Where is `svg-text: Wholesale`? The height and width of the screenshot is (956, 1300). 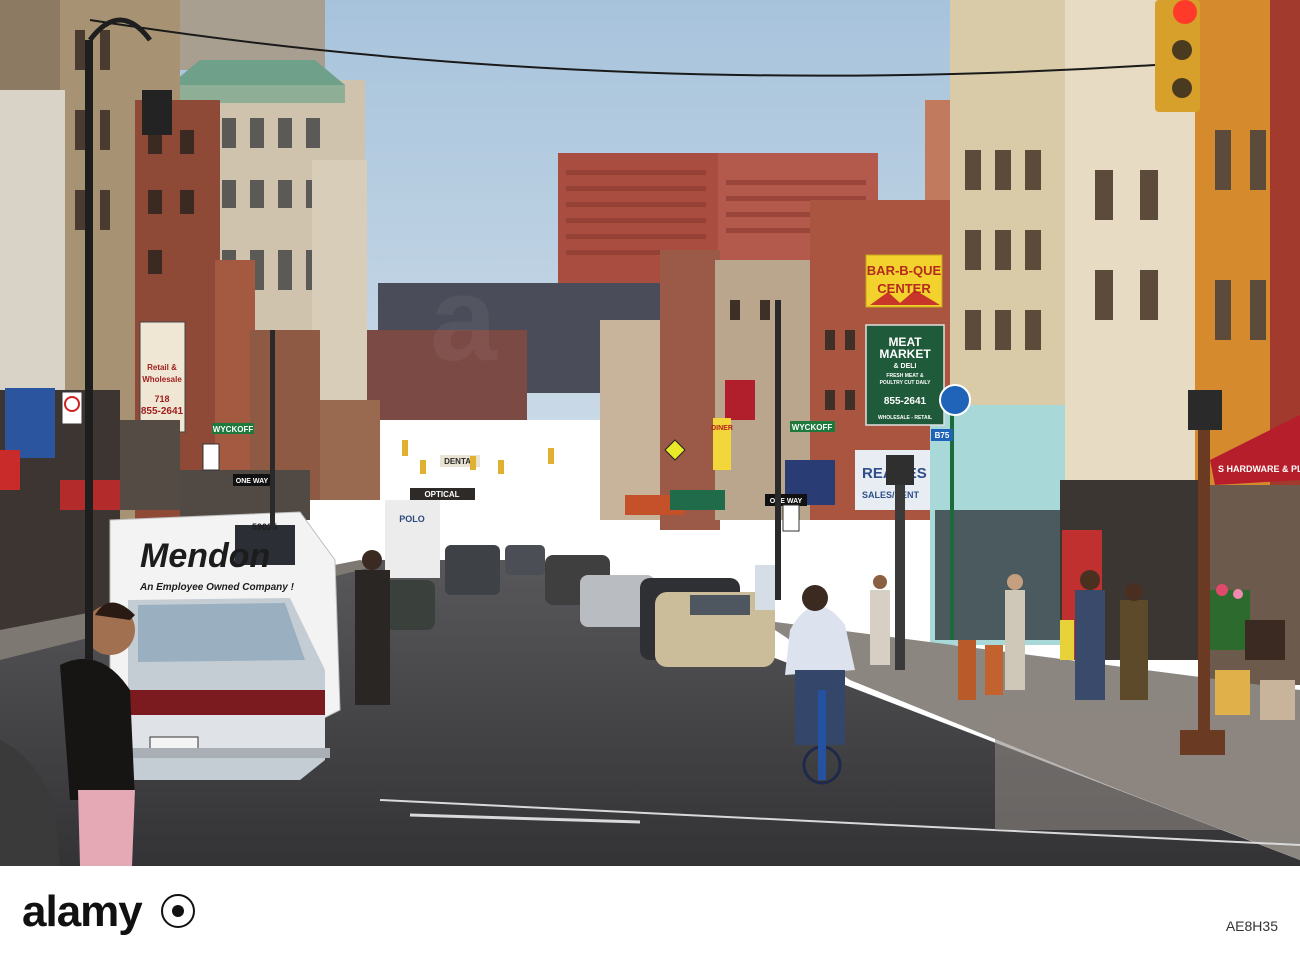
svg-text: Wholesale is located at coordinates (162, 379).